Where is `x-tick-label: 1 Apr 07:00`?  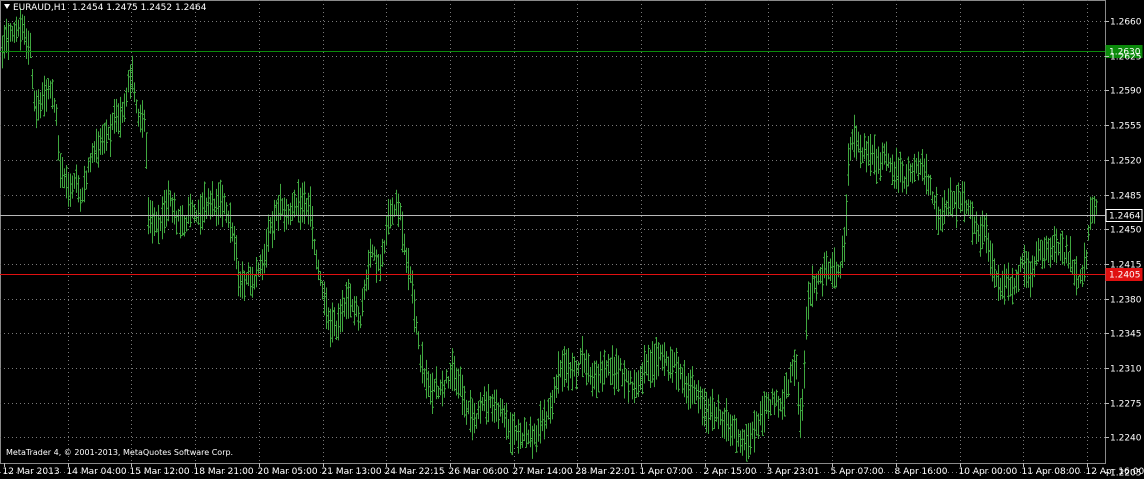
x-tick-label: 1 Apr 07:00 is located at coordinates (666, 472).